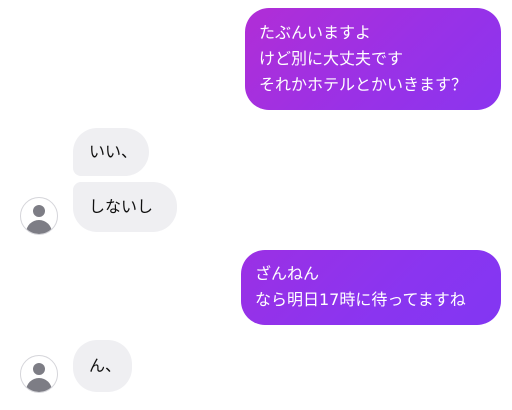 Image resolution: width=512 pixels, height=410 pixels. What do you see at coordinates (315, 32) in the screenshot?
I see `message-text-line: たぶんいますよ` at bounding box center [315, 32].